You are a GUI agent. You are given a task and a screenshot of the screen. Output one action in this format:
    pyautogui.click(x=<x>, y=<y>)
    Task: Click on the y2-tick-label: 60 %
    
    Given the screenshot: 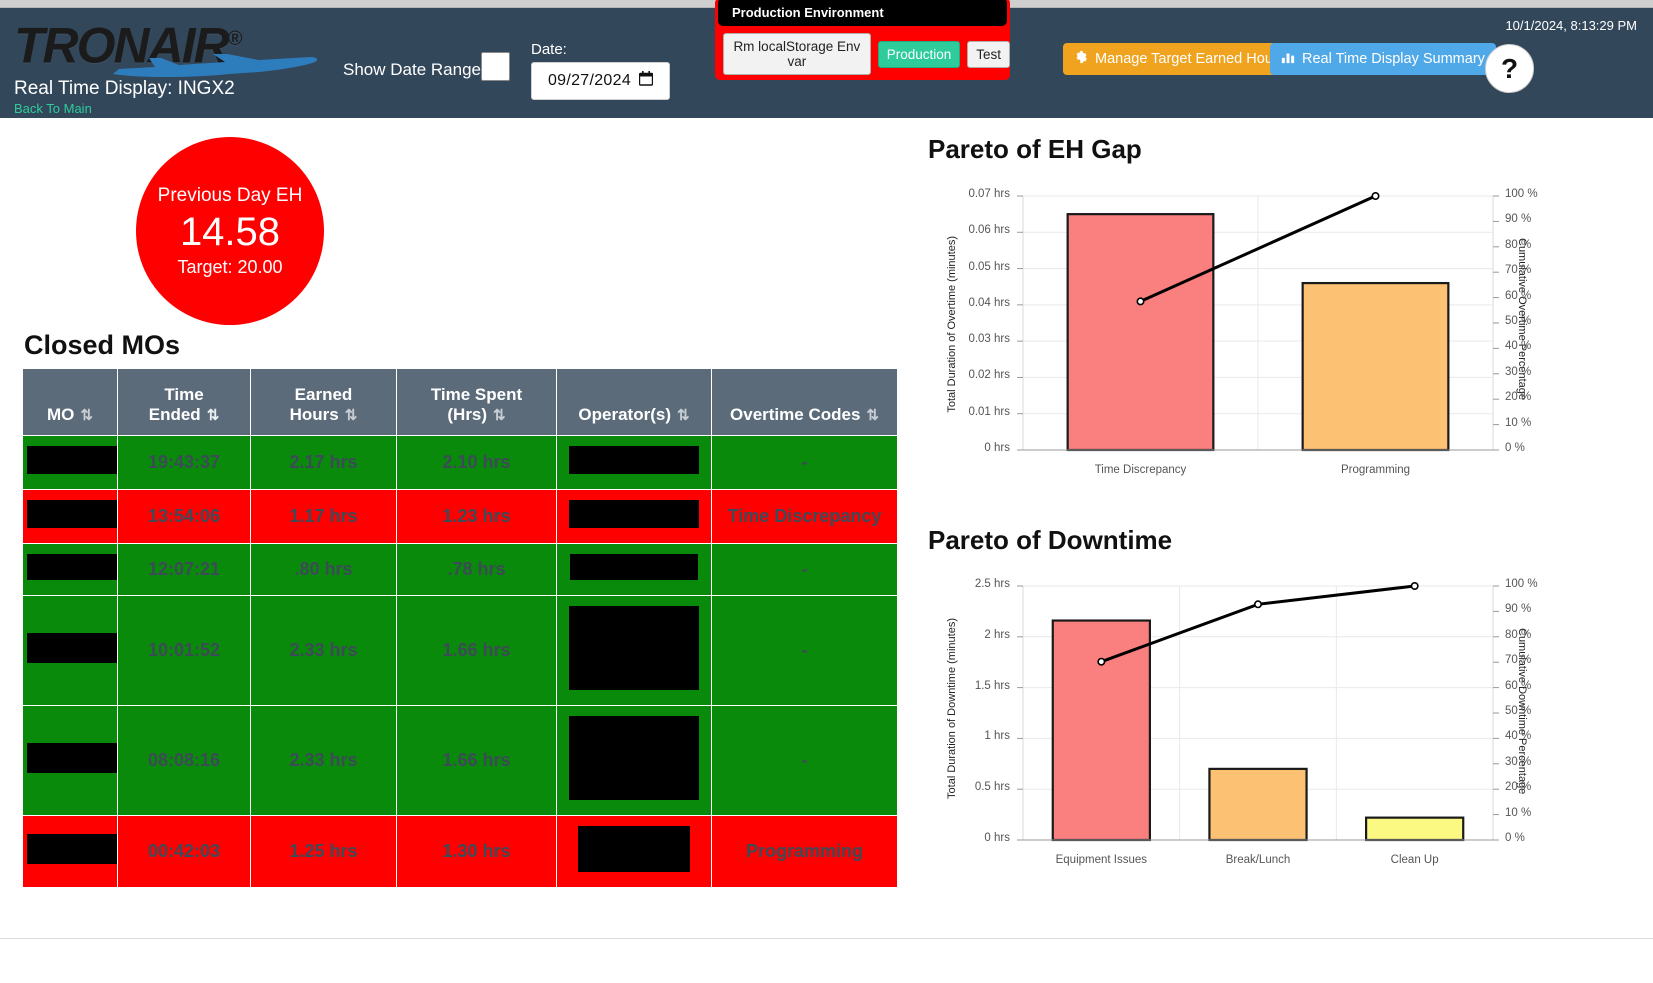 What is the action you would take?
    pyautogui.click(x=1518, y=295)
    